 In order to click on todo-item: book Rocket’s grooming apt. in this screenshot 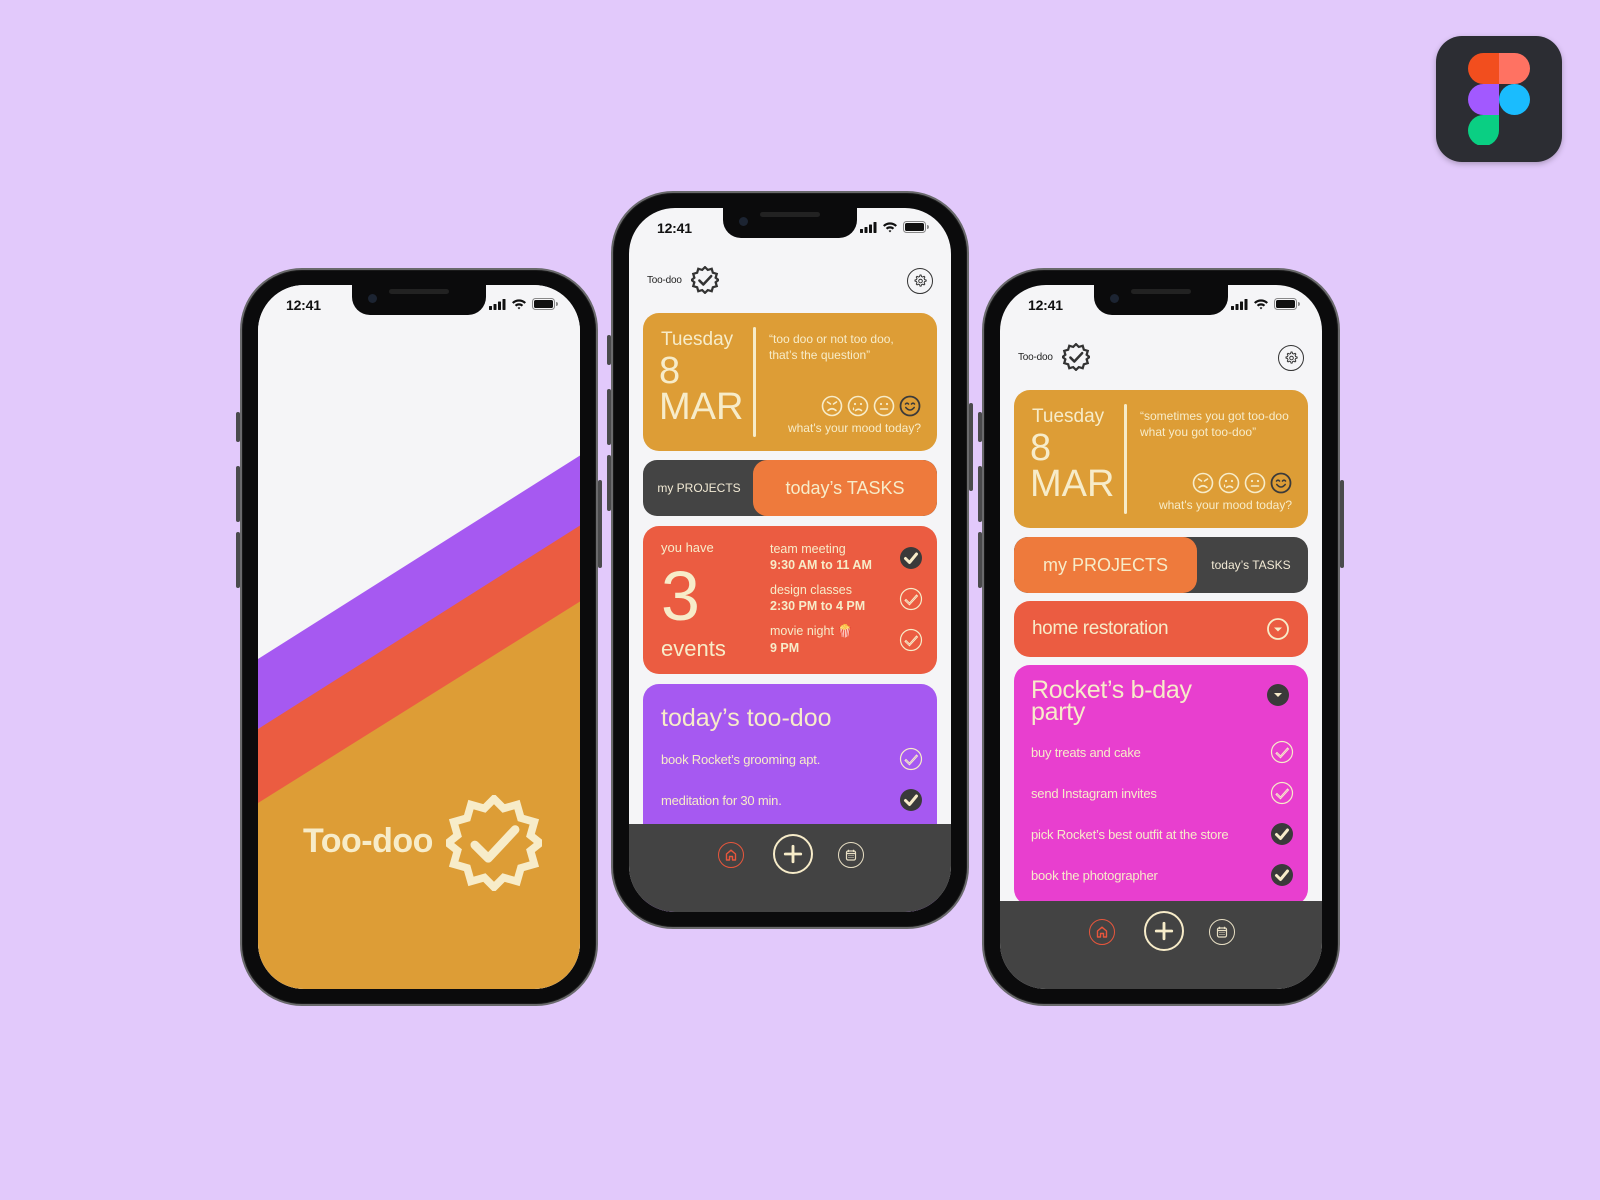, I will do `click(792, 759)`.